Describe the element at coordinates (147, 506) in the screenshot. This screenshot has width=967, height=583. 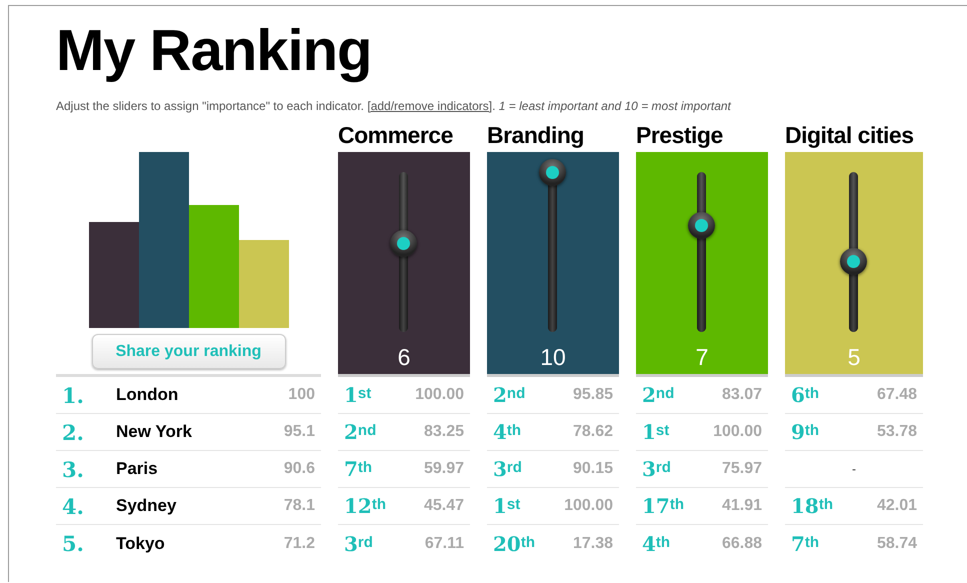
I see `city-name: Sydney` at that location.